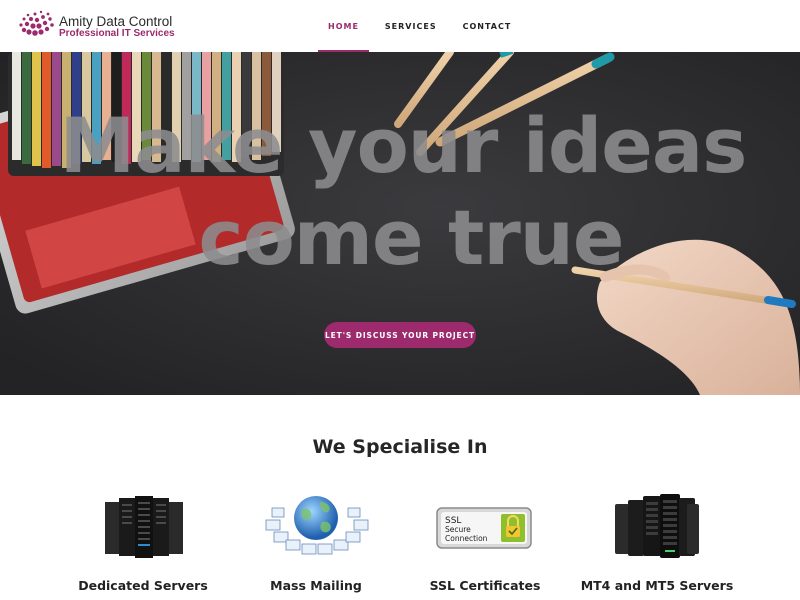 The width and height of the screenshot is (800, 600). Describe the element at coordinates (117, 33) in the screenshot. I see `brand-tagline: Professional IT Services` at that location.